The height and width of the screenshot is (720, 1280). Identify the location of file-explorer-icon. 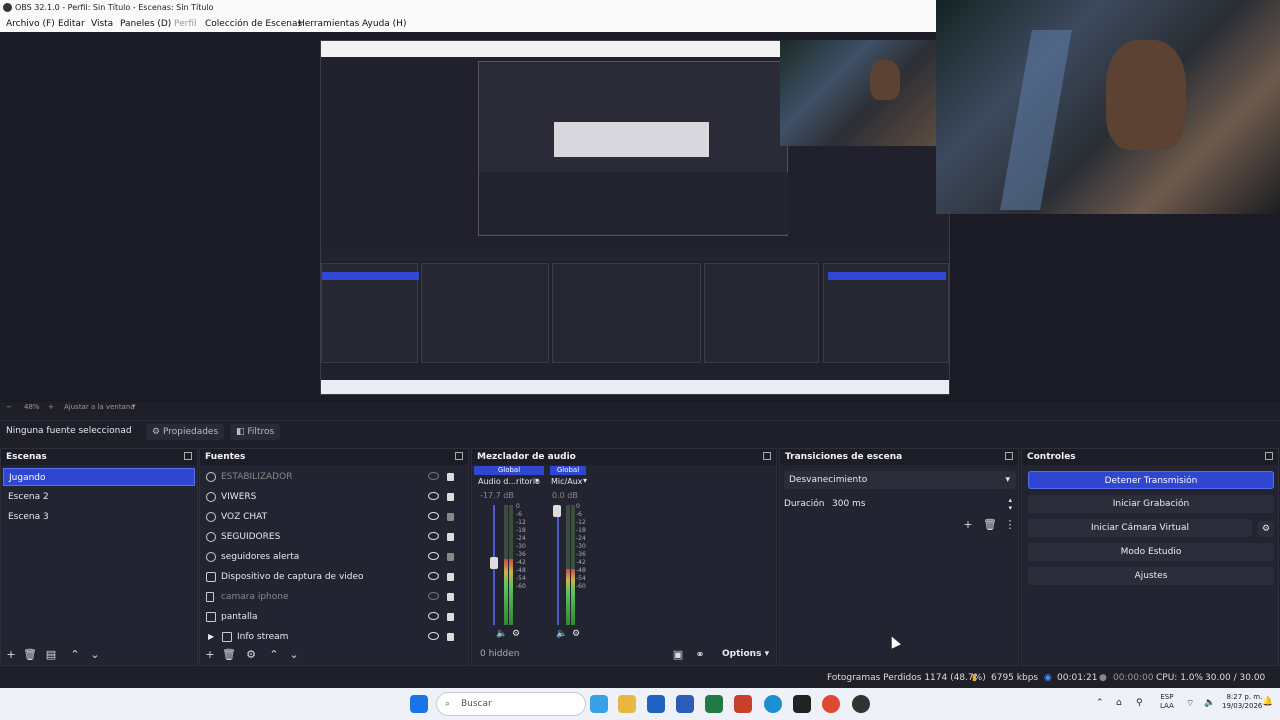
(627, 704).